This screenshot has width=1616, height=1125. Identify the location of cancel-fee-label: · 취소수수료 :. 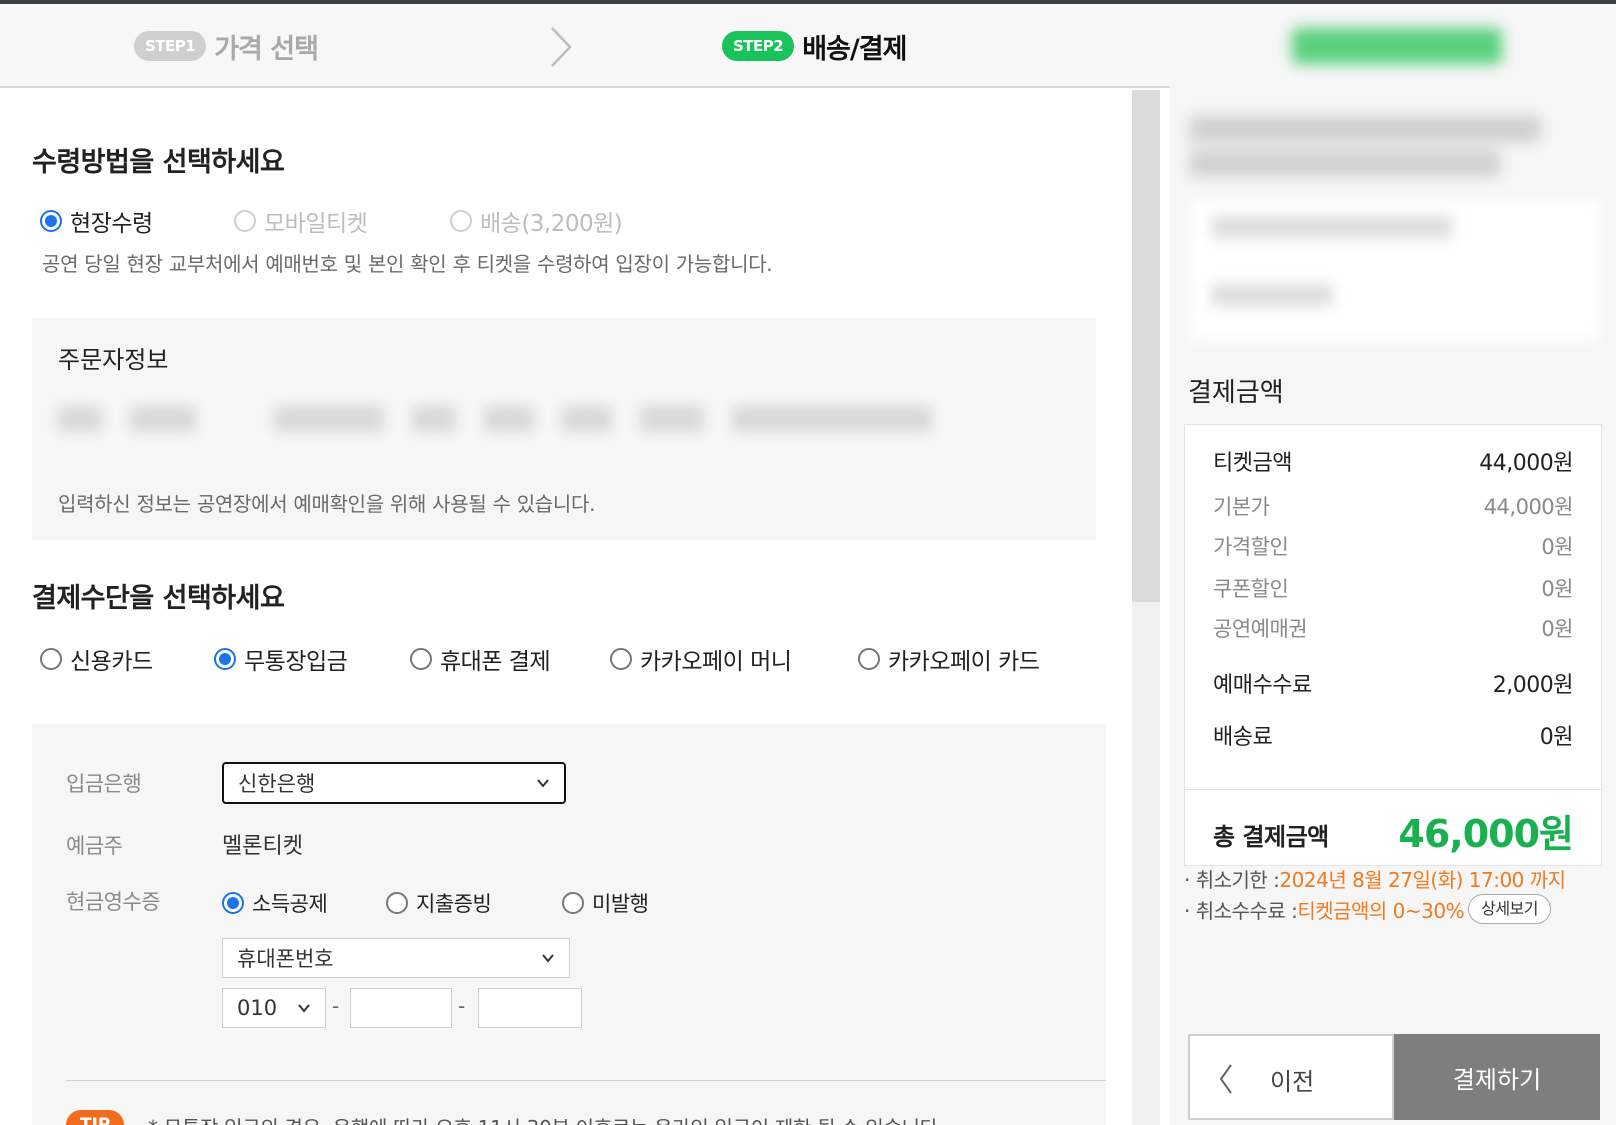
(1241, 910).